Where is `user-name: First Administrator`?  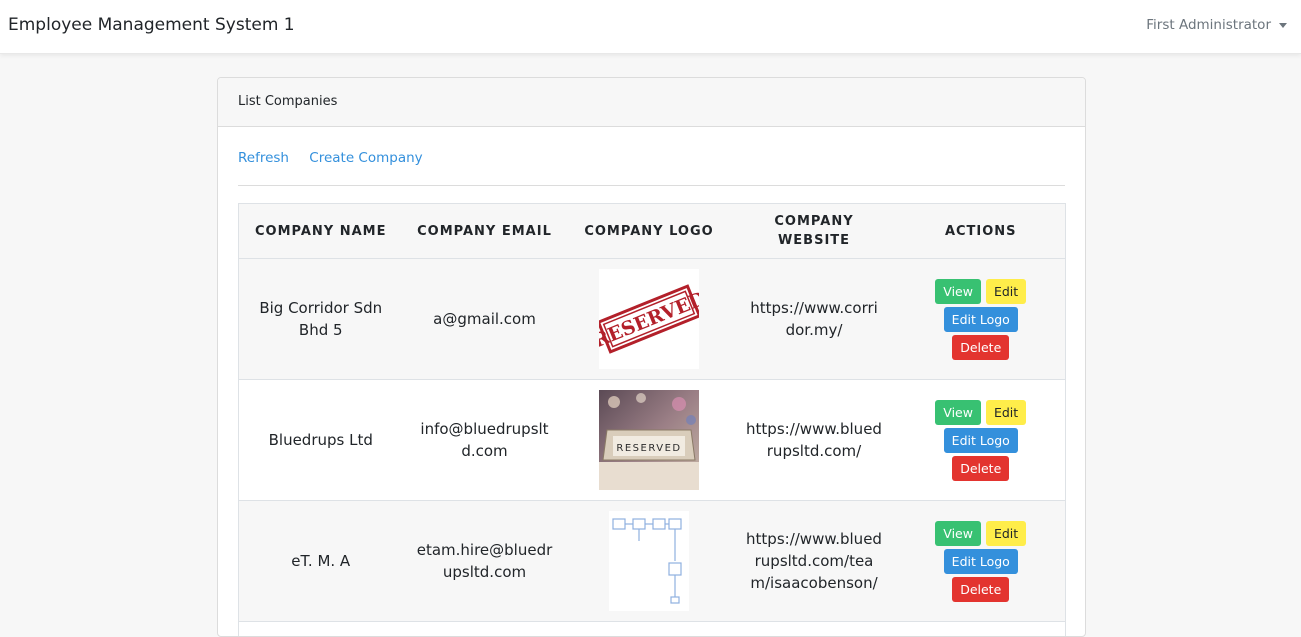
user-name: First Administrator is located at coordinates (1208, 25).